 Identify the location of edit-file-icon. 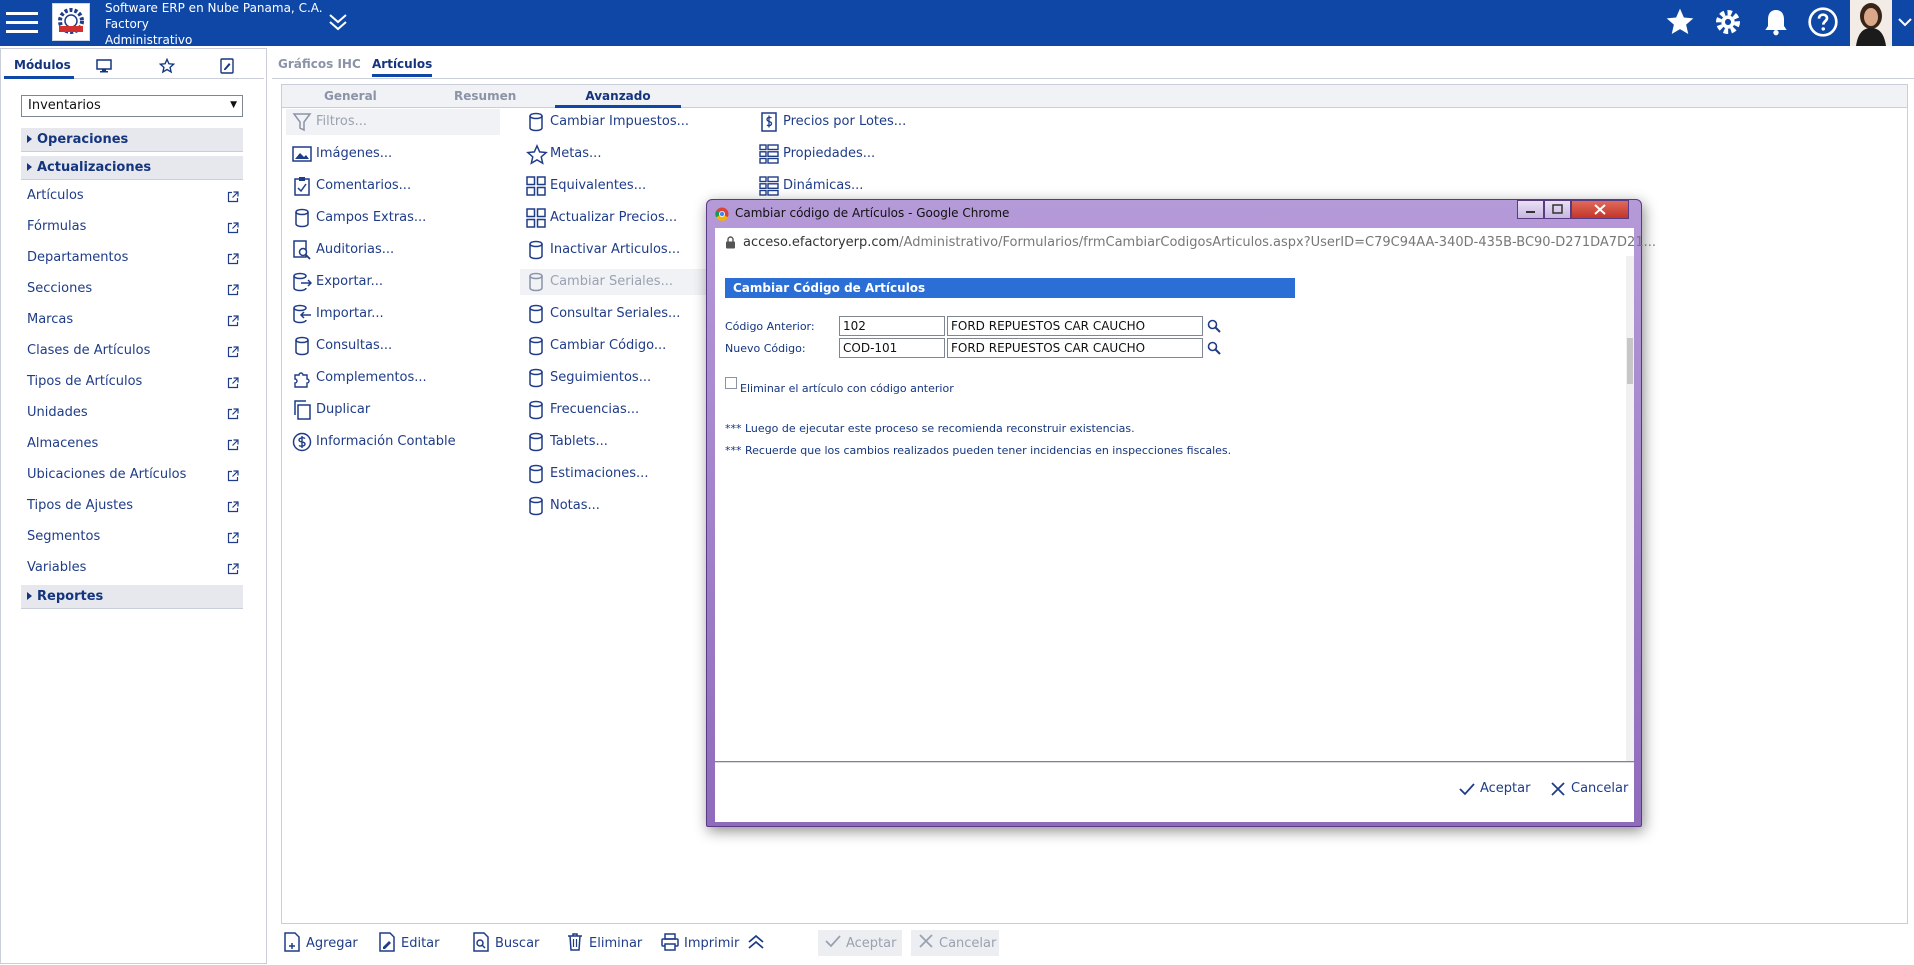
(387, 942).